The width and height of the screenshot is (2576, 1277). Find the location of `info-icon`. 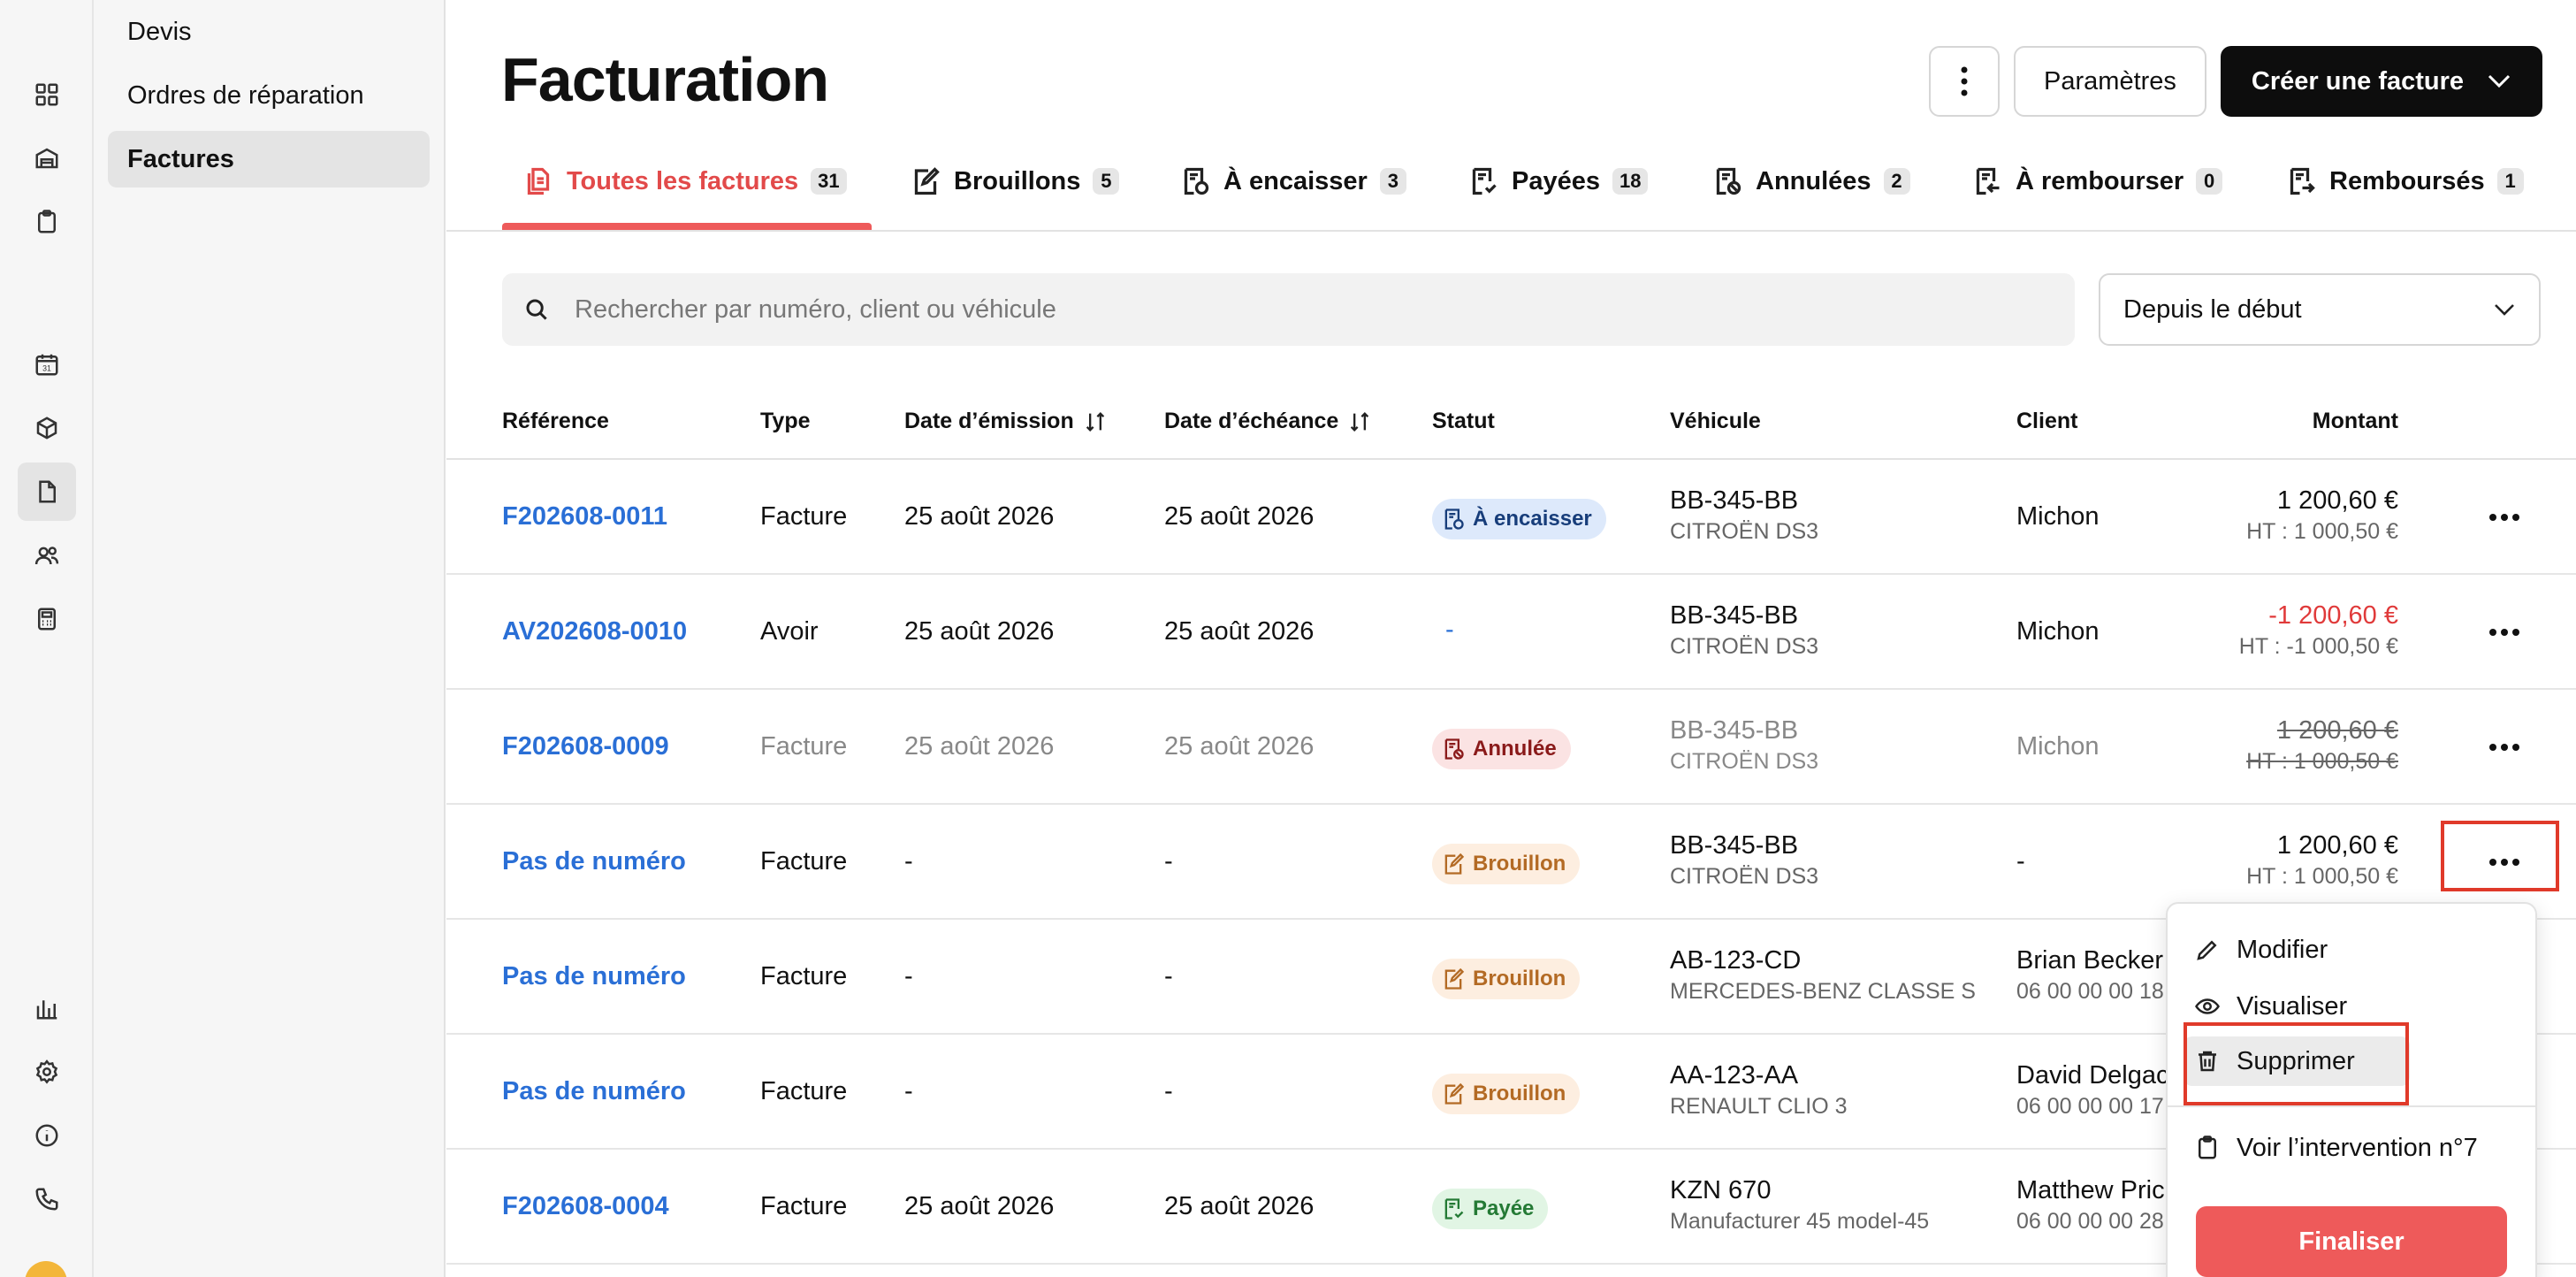

info-icon is located at coordinates (46, 1135).